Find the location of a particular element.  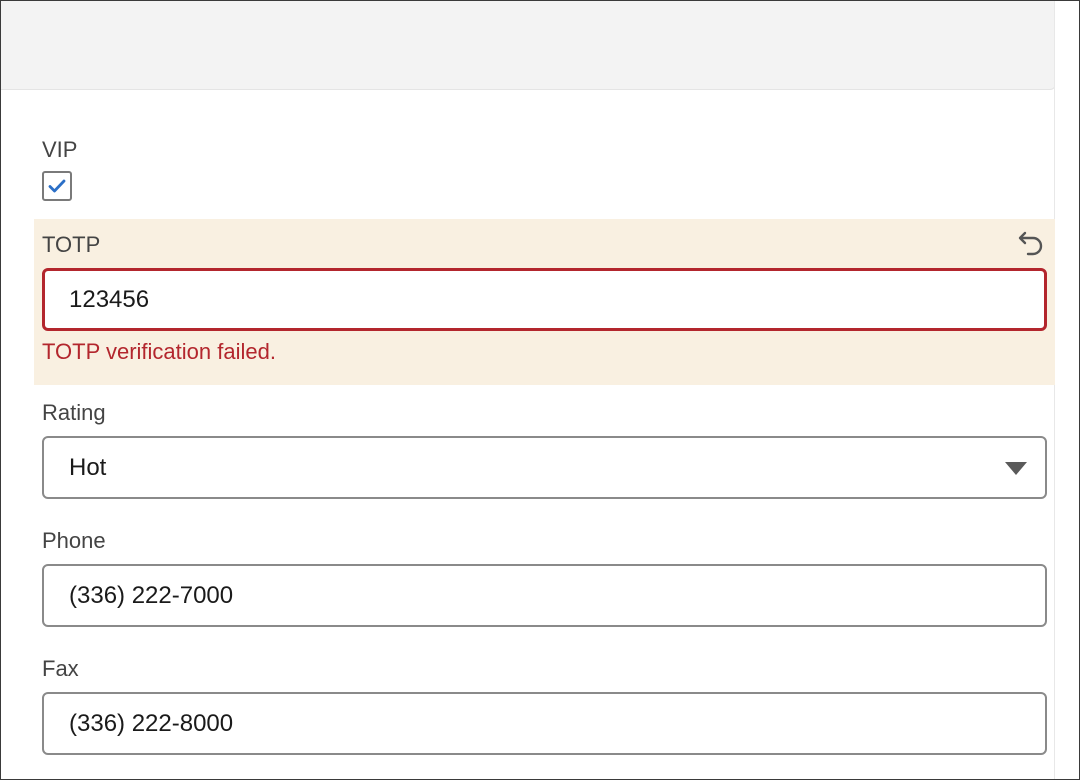

fax-label: Fax is located at coordinates (60, 668).